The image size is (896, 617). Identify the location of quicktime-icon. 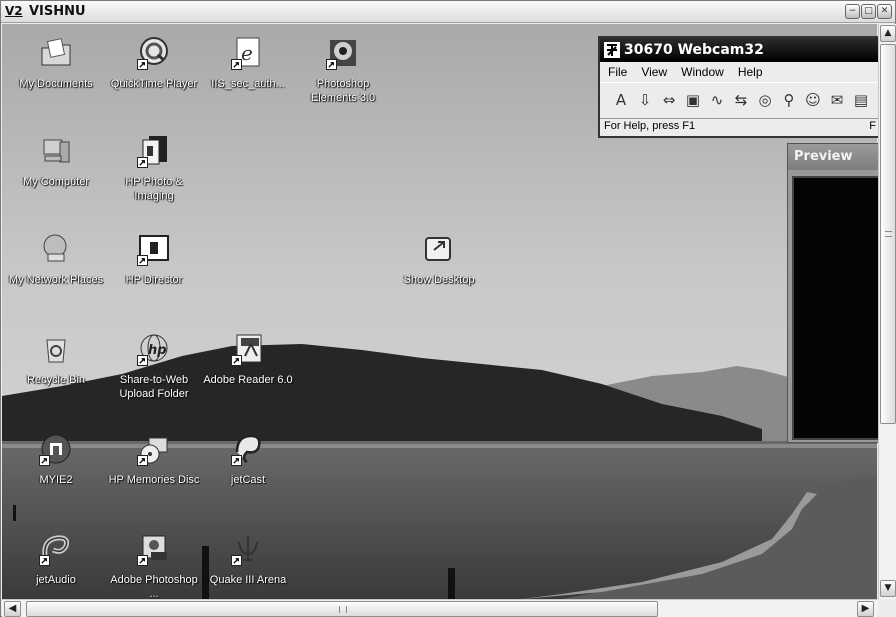
(154, 53).